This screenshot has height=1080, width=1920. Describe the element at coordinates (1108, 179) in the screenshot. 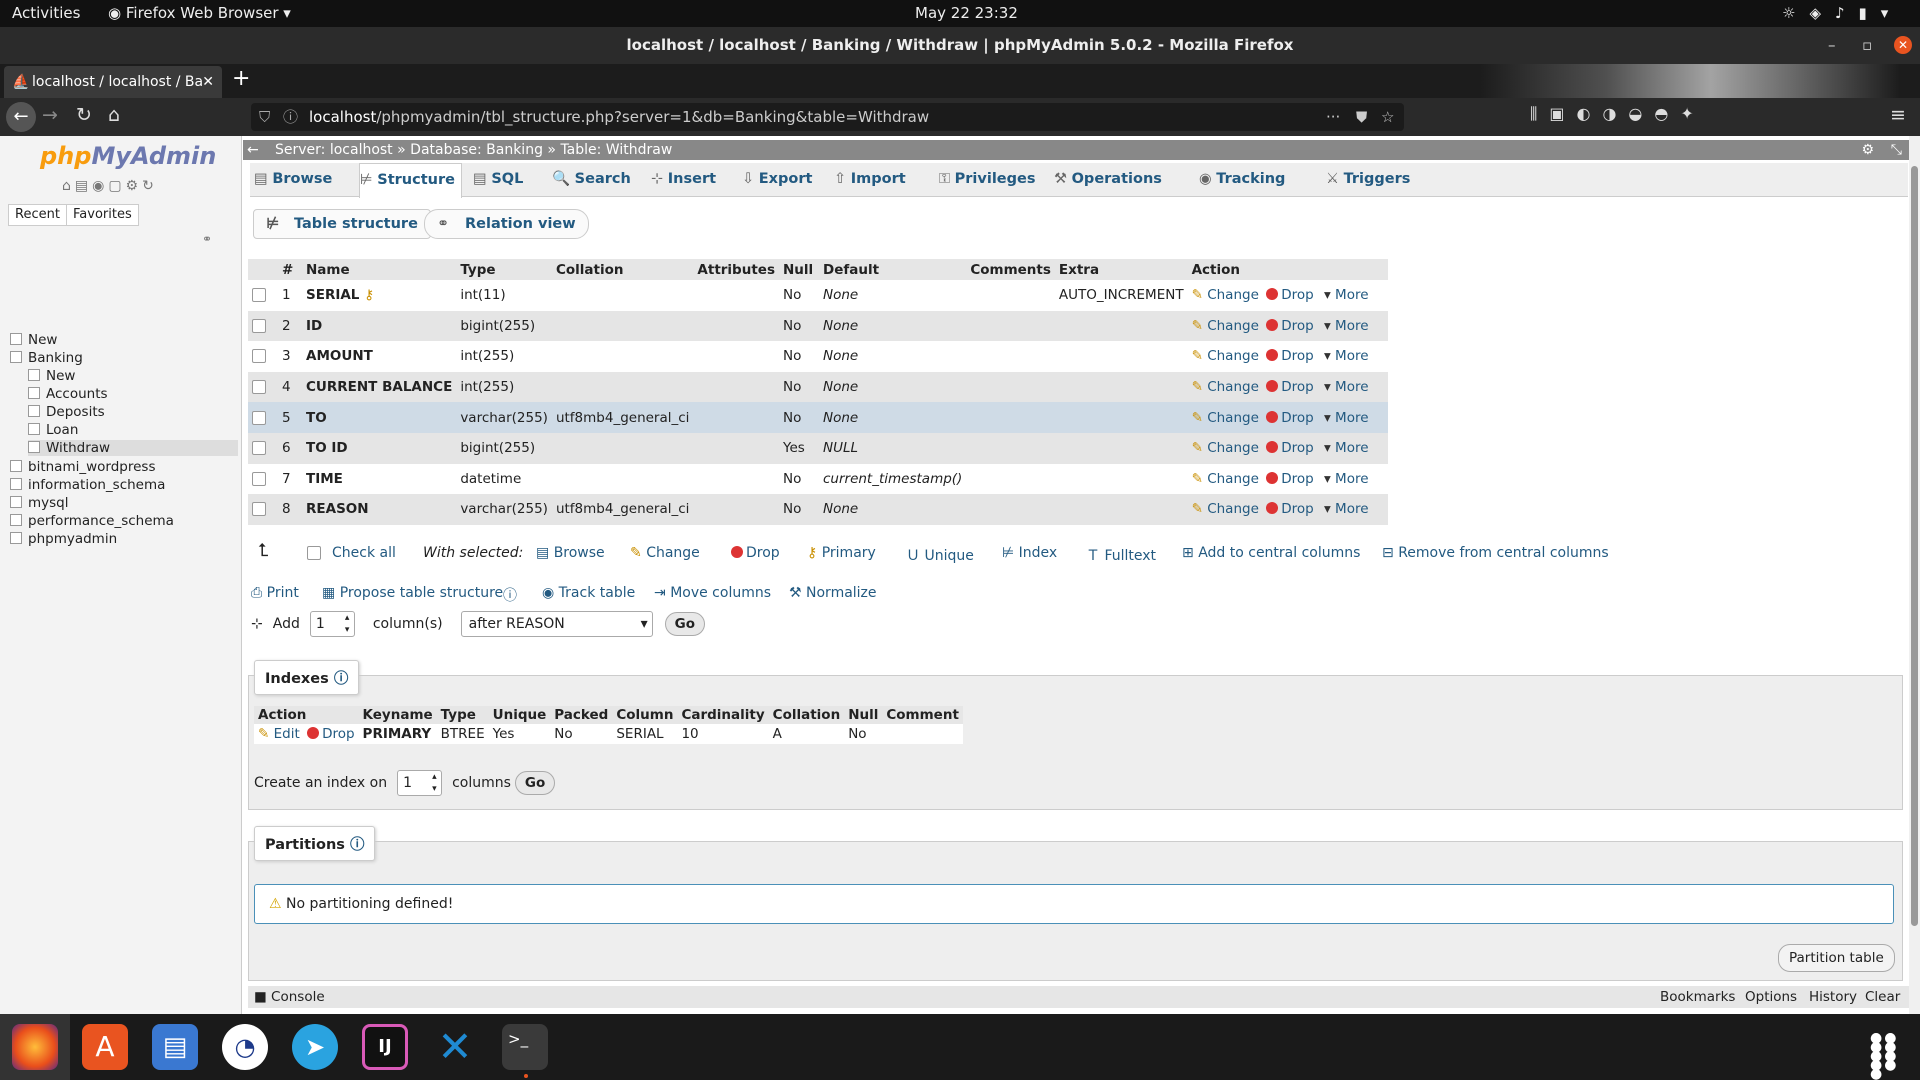

I see `tab-operations: ⚒ Operations` at that location.